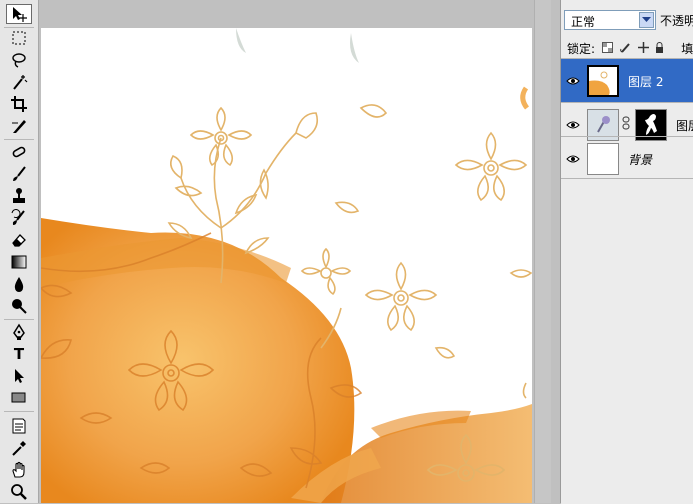 This screenshot has height=504, width=693. I want to click on marquee-tool-icon, so click(19, 38).